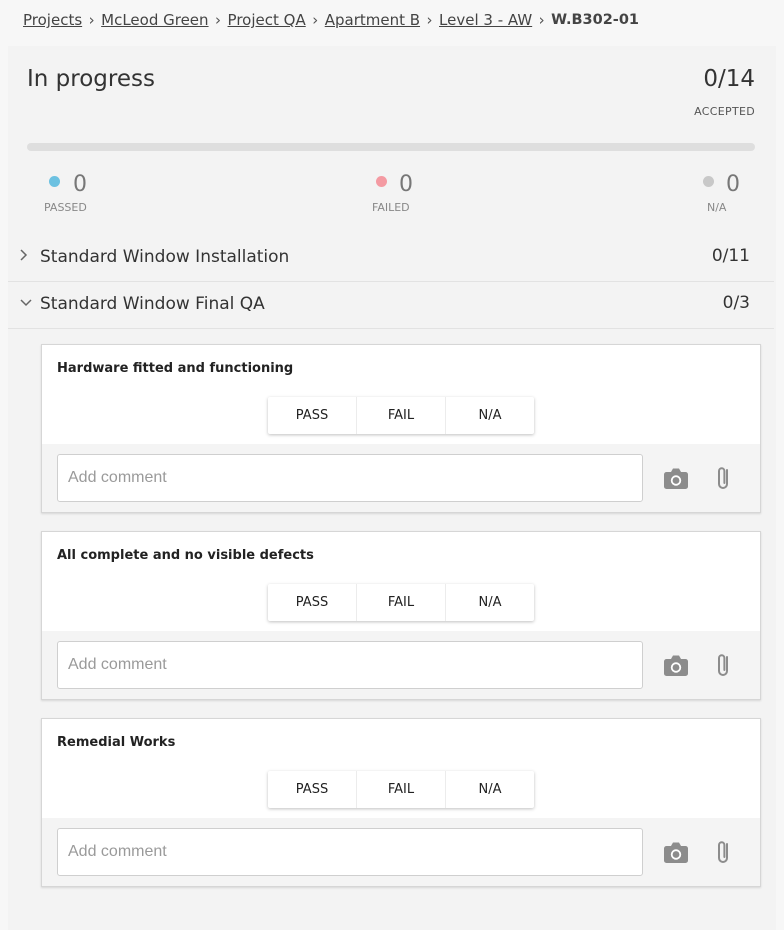 The height and width of the screenshot is (930, 784). Describe the element at coordinates (152, 304) in the screenshot. I see `section-title: Standard Window Final QA` at that location.